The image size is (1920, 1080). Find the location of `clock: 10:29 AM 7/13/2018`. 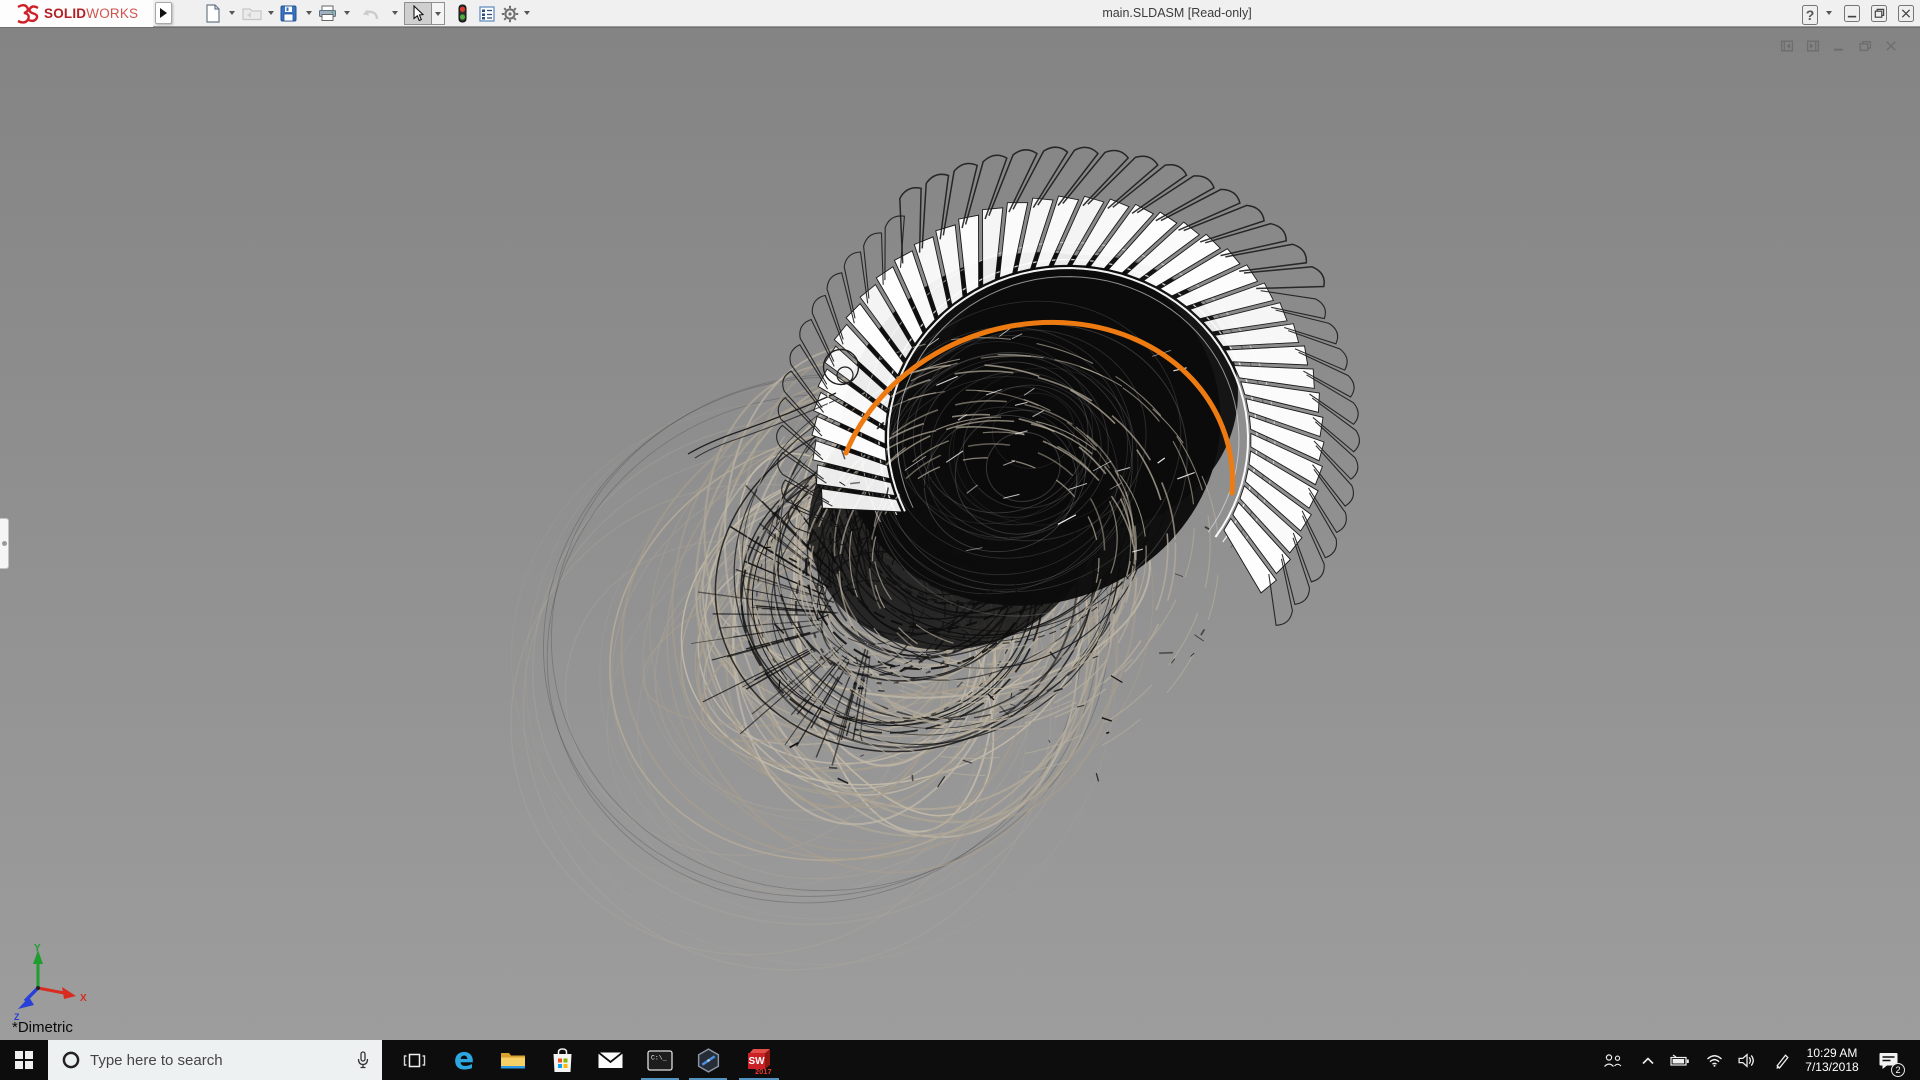

clock: 10:29 AM 7/13/2018 is located at coordinates (1832, 1060).